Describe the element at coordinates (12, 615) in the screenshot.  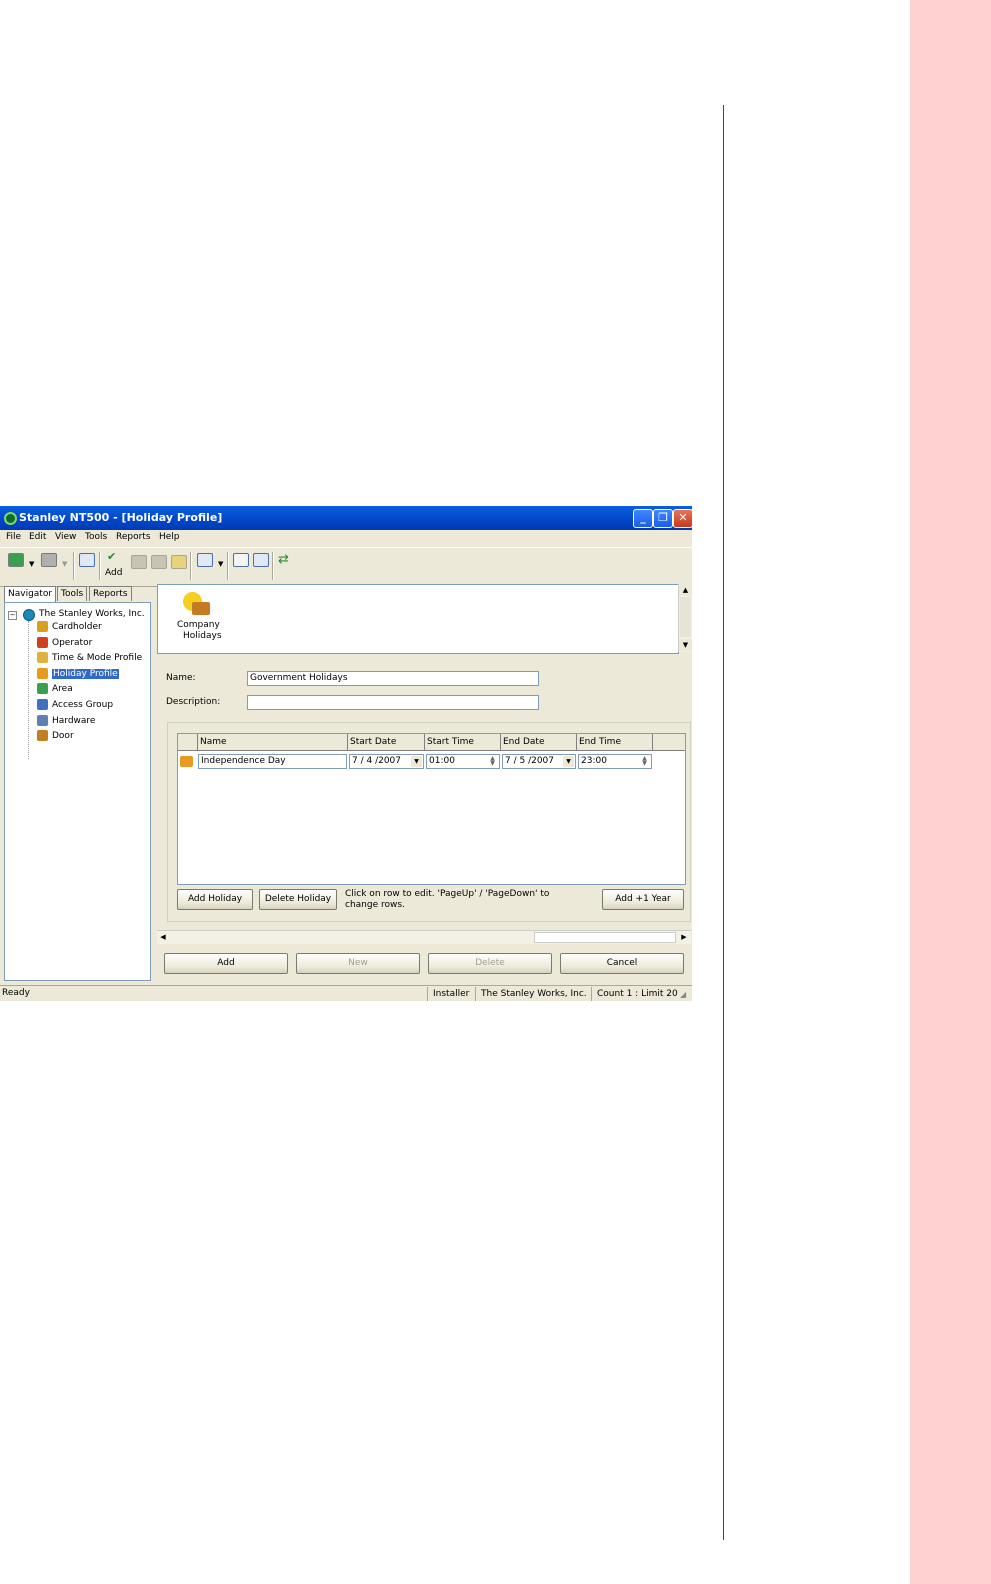
I see `tree-collapse-icon: −` at that location.